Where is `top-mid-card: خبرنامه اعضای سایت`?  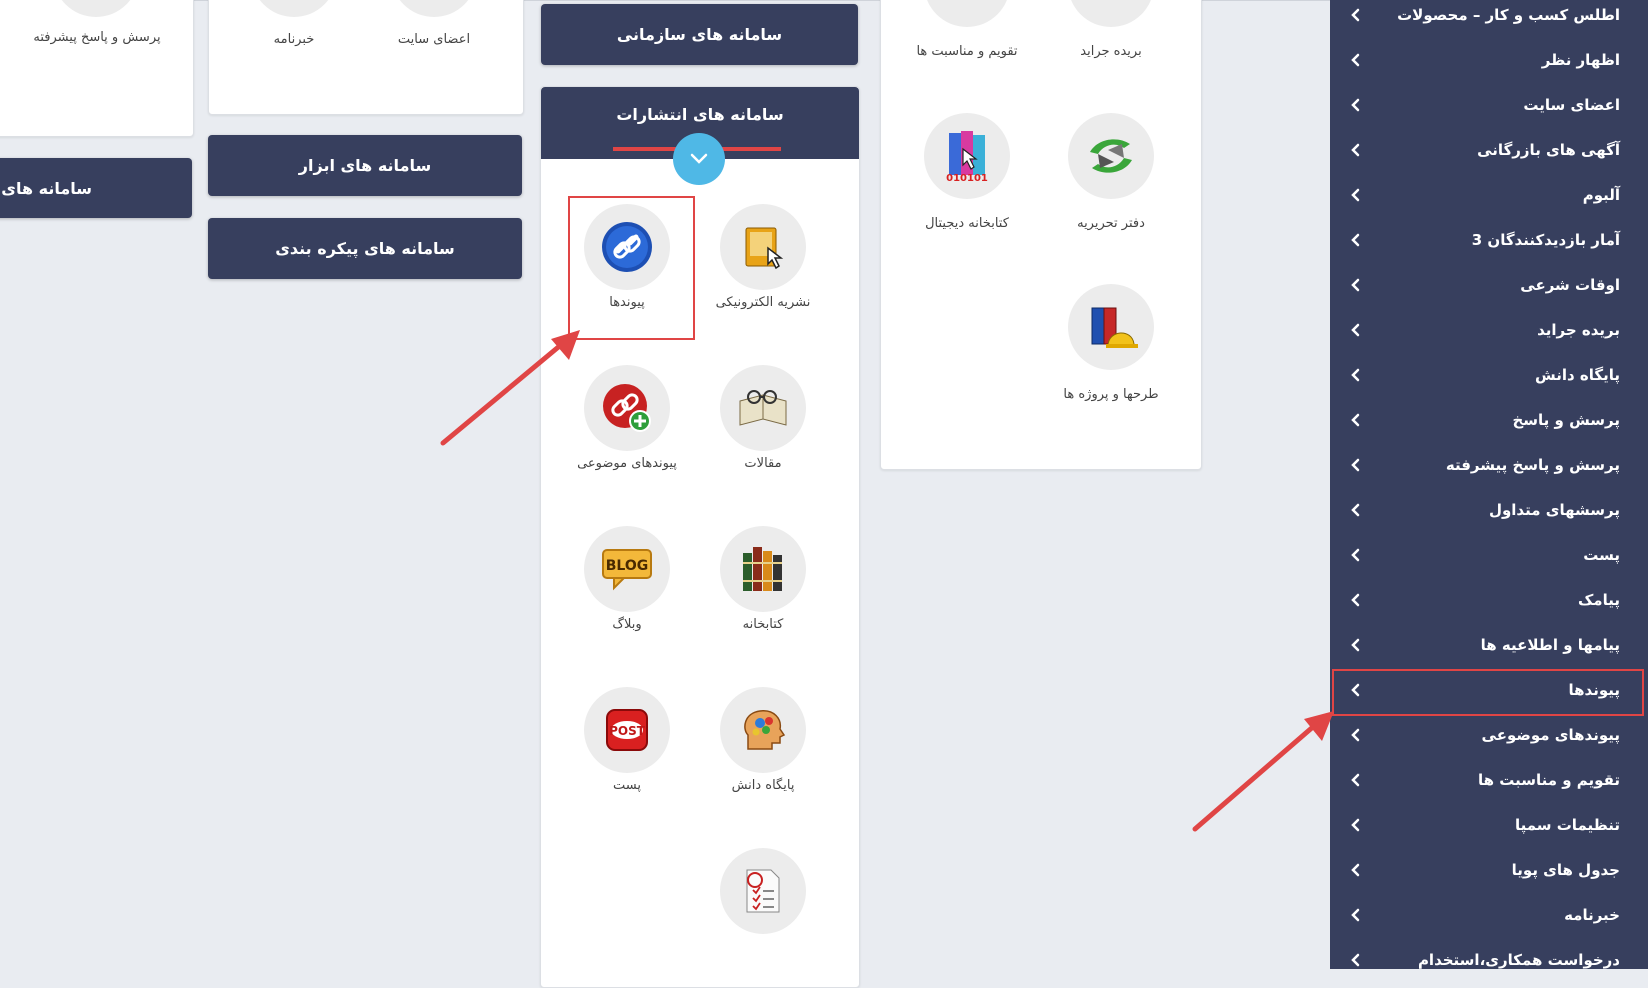 top-mid-card: خبرنامه اعضای سایت is located at coordinates (366, 57).